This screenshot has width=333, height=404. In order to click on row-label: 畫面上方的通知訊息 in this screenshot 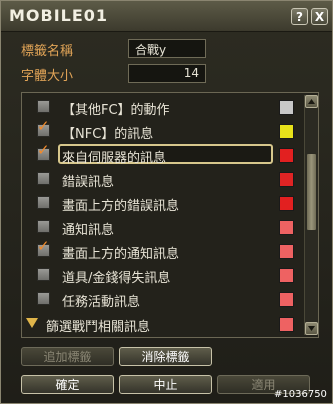, I will do `click(121, 254)`.